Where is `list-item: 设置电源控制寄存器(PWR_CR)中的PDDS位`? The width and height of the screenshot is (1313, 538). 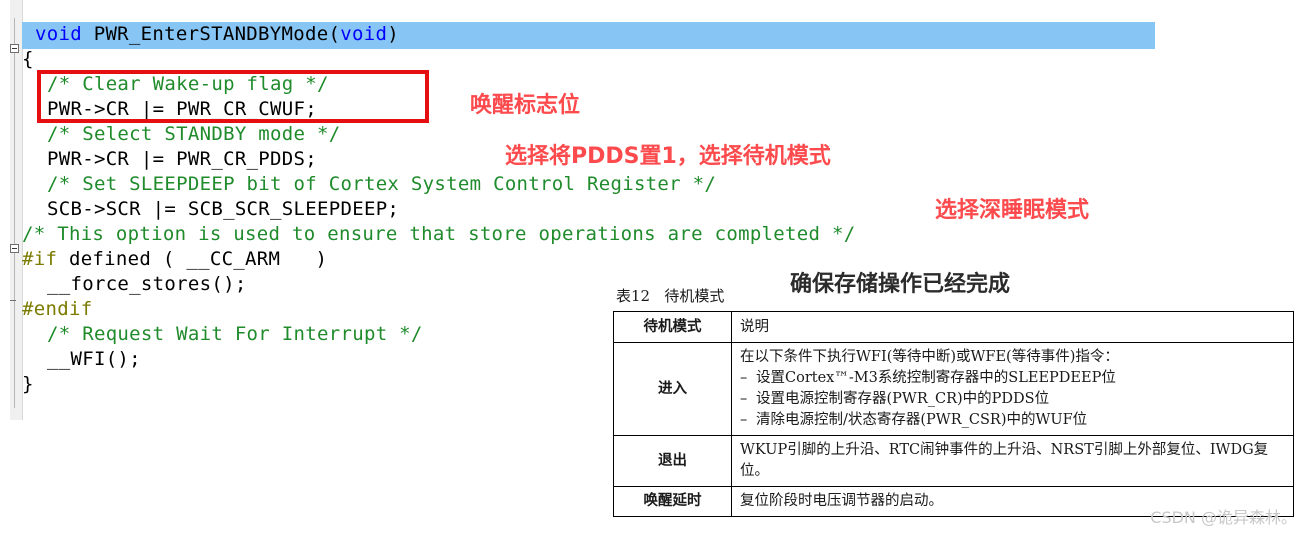
list-item: 设置电源控制寄存器(PWR_CR)中的PDDS位 is located at coordinates (1012, 399).